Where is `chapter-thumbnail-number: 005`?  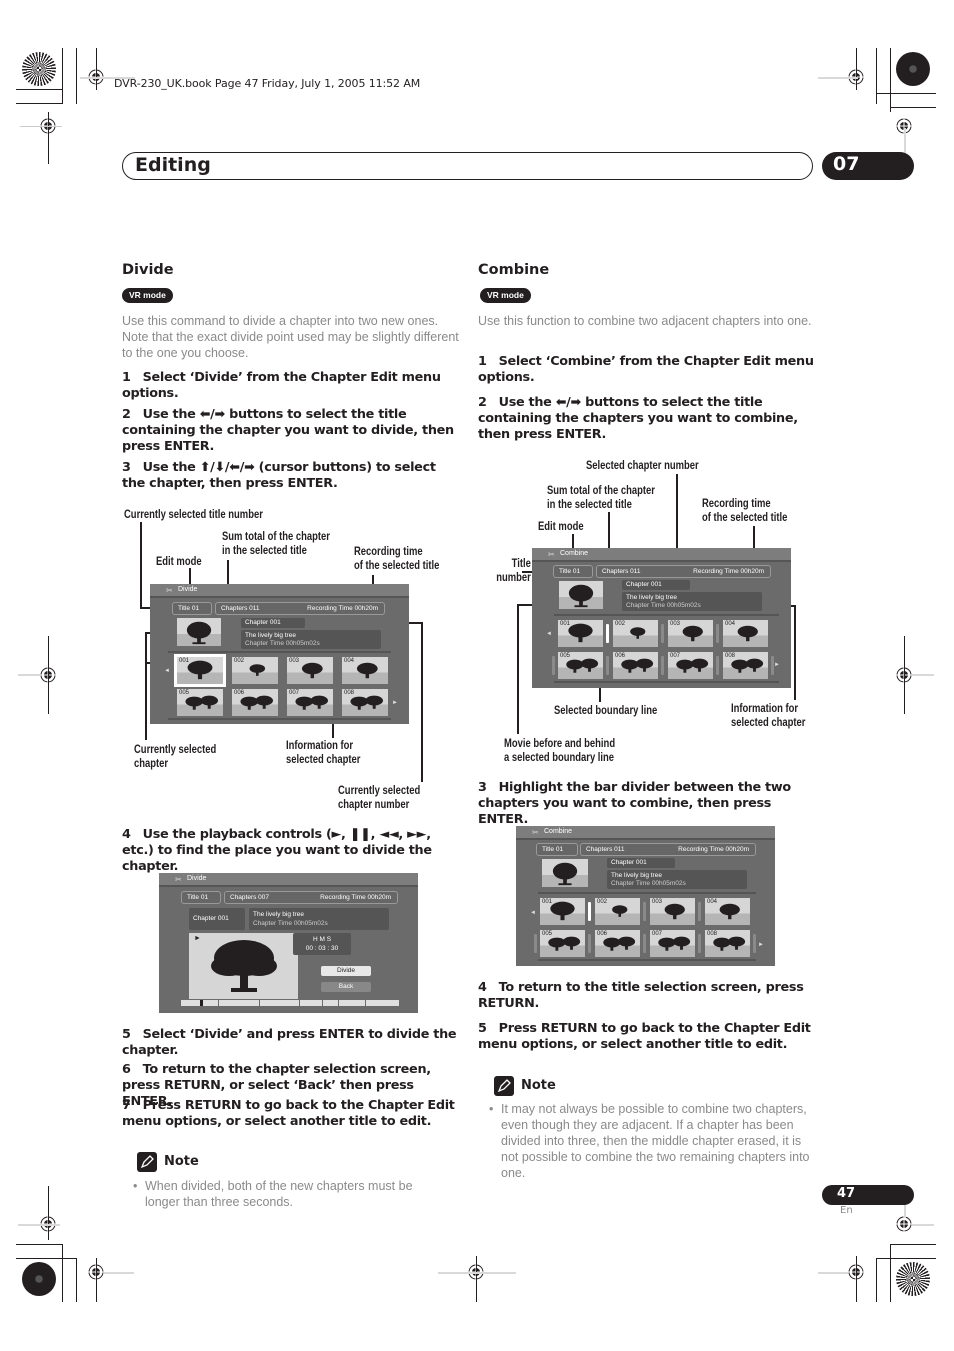
chapter-thumbnail-number: 005 is located at coordinates (184, 693).